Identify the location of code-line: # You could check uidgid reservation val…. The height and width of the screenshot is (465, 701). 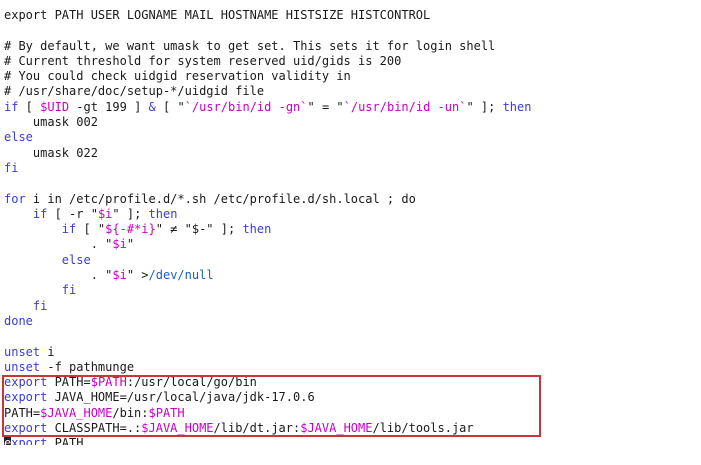
(267, 76).